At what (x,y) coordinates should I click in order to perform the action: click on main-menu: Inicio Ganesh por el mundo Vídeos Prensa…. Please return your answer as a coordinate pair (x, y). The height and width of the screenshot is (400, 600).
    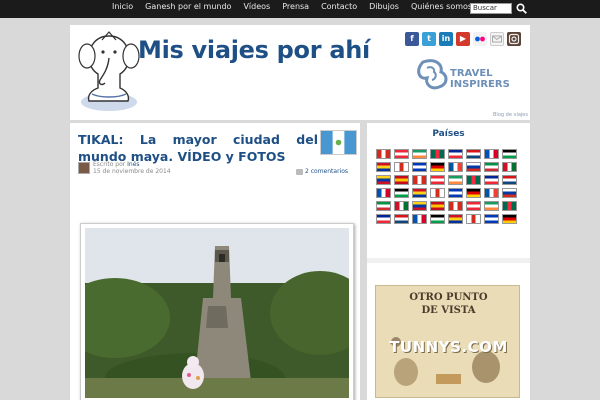
    Looking at the image, I should click on (298, 9).